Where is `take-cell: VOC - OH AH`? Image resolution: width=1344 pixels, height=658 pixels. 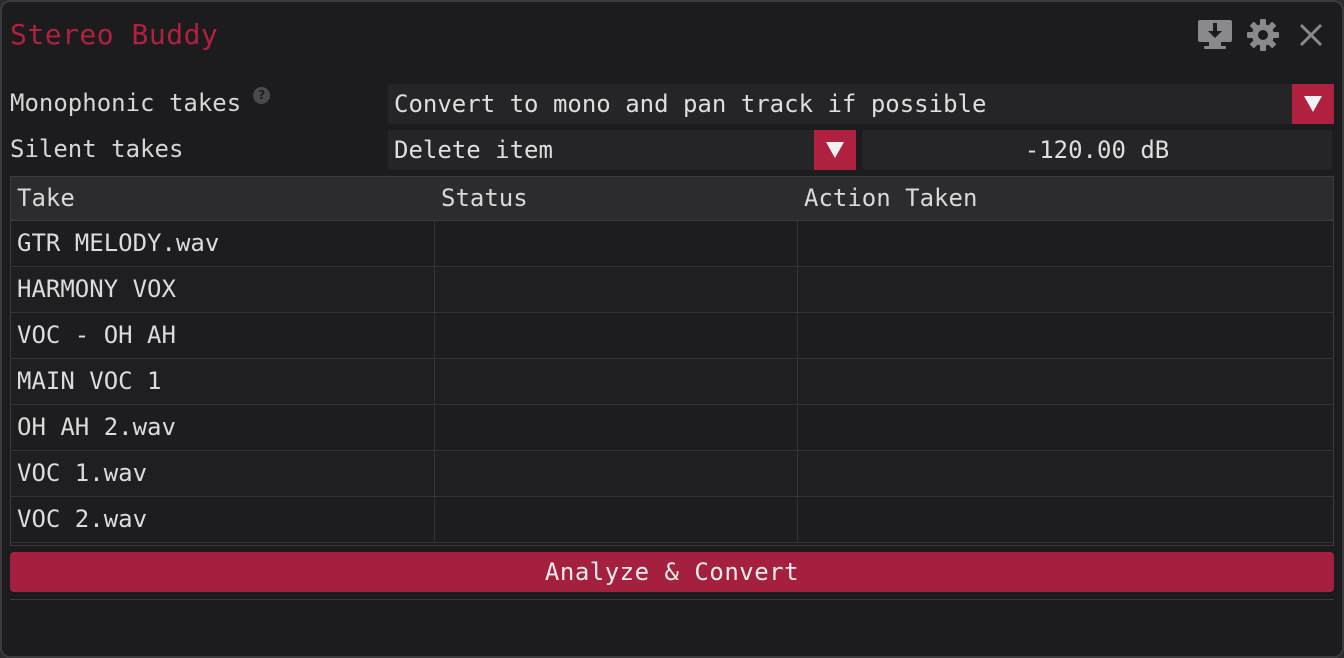 take-cell: VOC - OH AH is located at coordinates (223, 335).